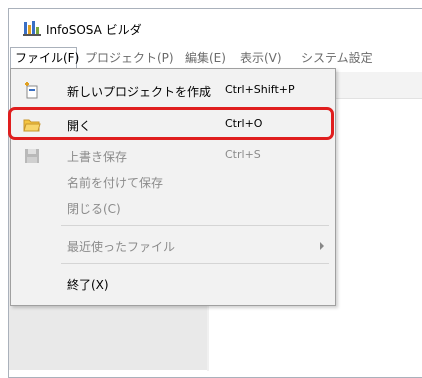 The image size is (422, 378). I want to click on menu-item-exit: 終了(X), so click(173, 283).